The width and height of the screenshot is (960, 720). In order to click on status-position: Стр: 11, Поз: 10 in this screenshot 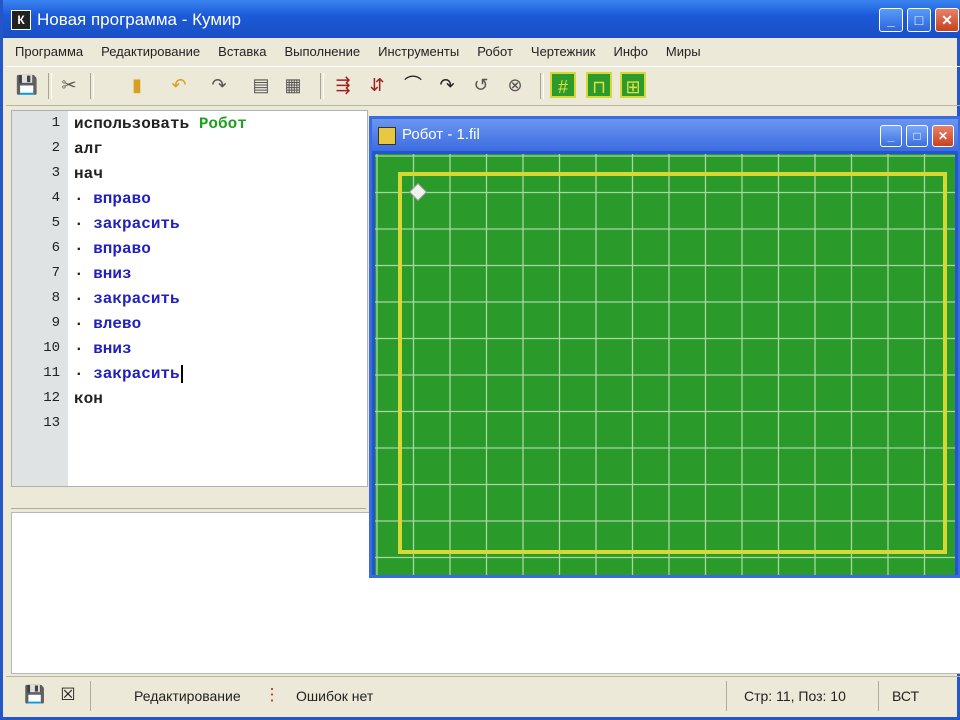, I will do `click(795, 696)`.